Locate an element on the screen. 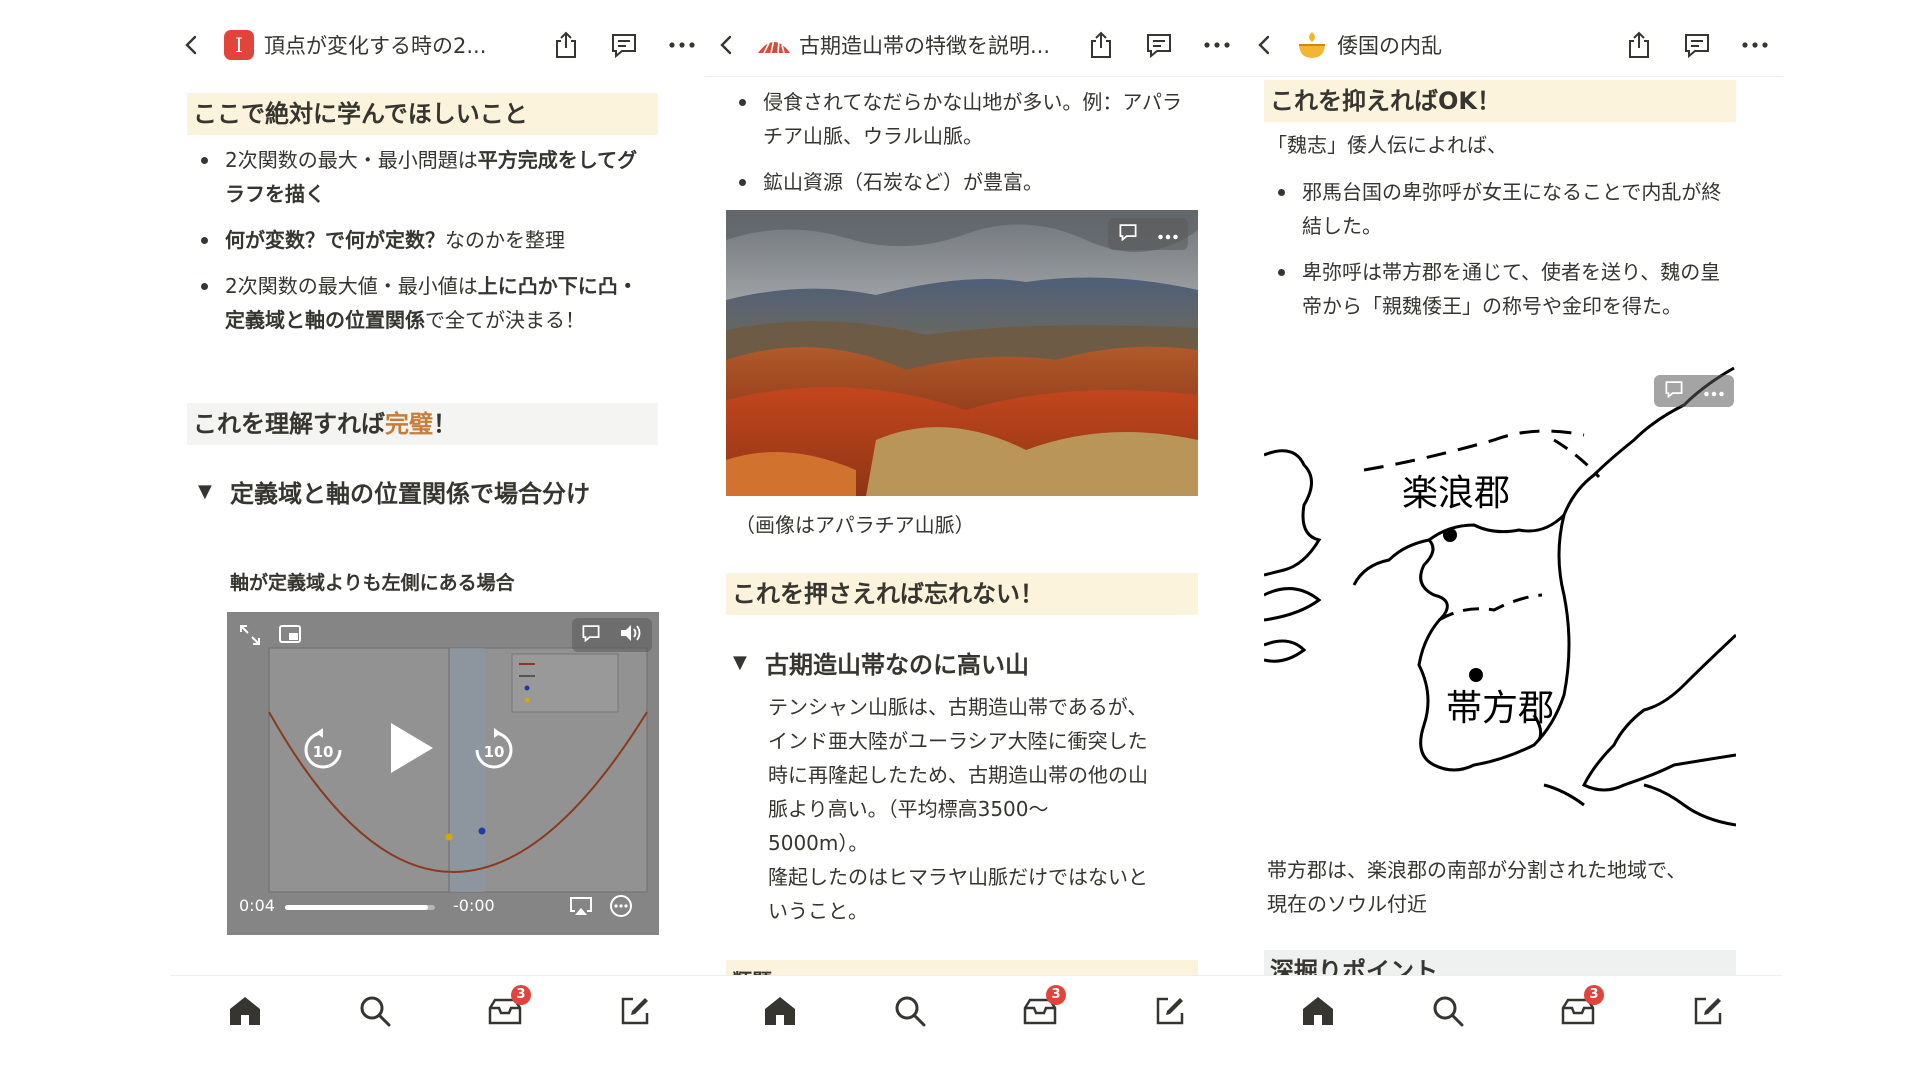 Image resolution: width=1920 pixels, height=1080 pixels. list-item: 卑弥呼は帯方郡を通じて、使者を送り、魏の皇帝から「親魏倭王」の称号や金印を得た。 is located at coordinates (1494, 289).